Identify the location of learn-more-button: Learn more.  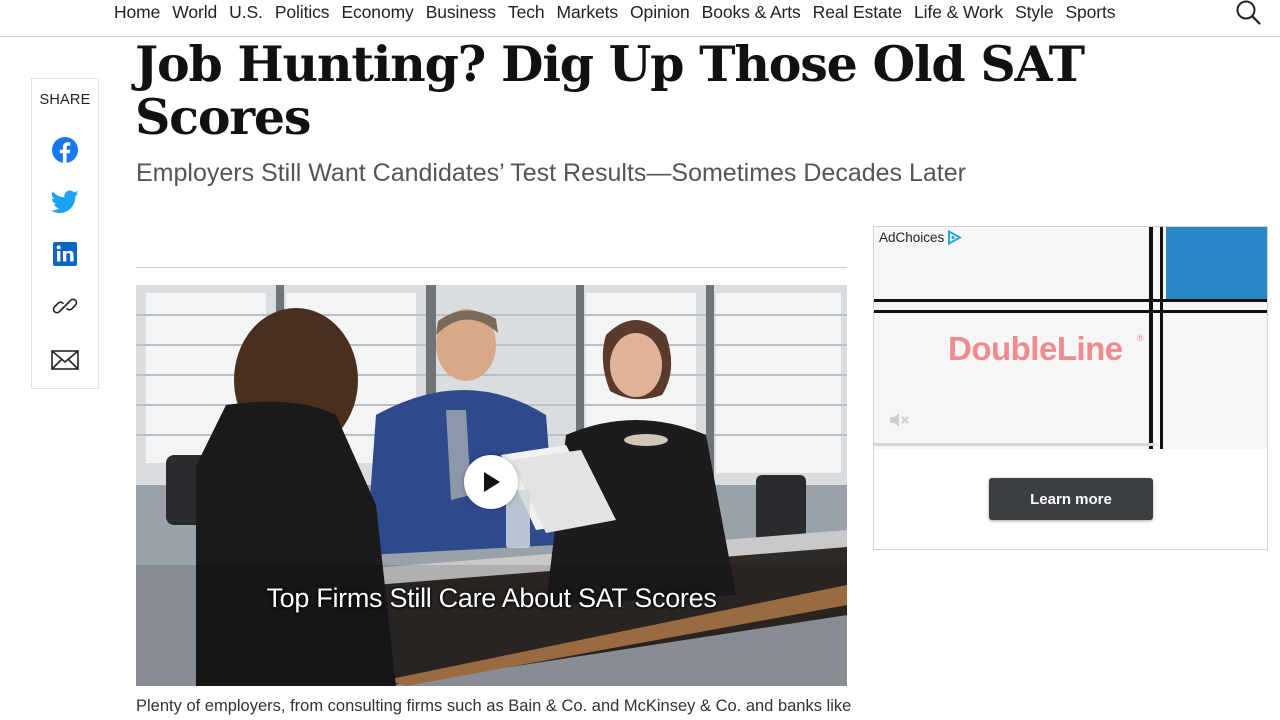
(1071, 499).